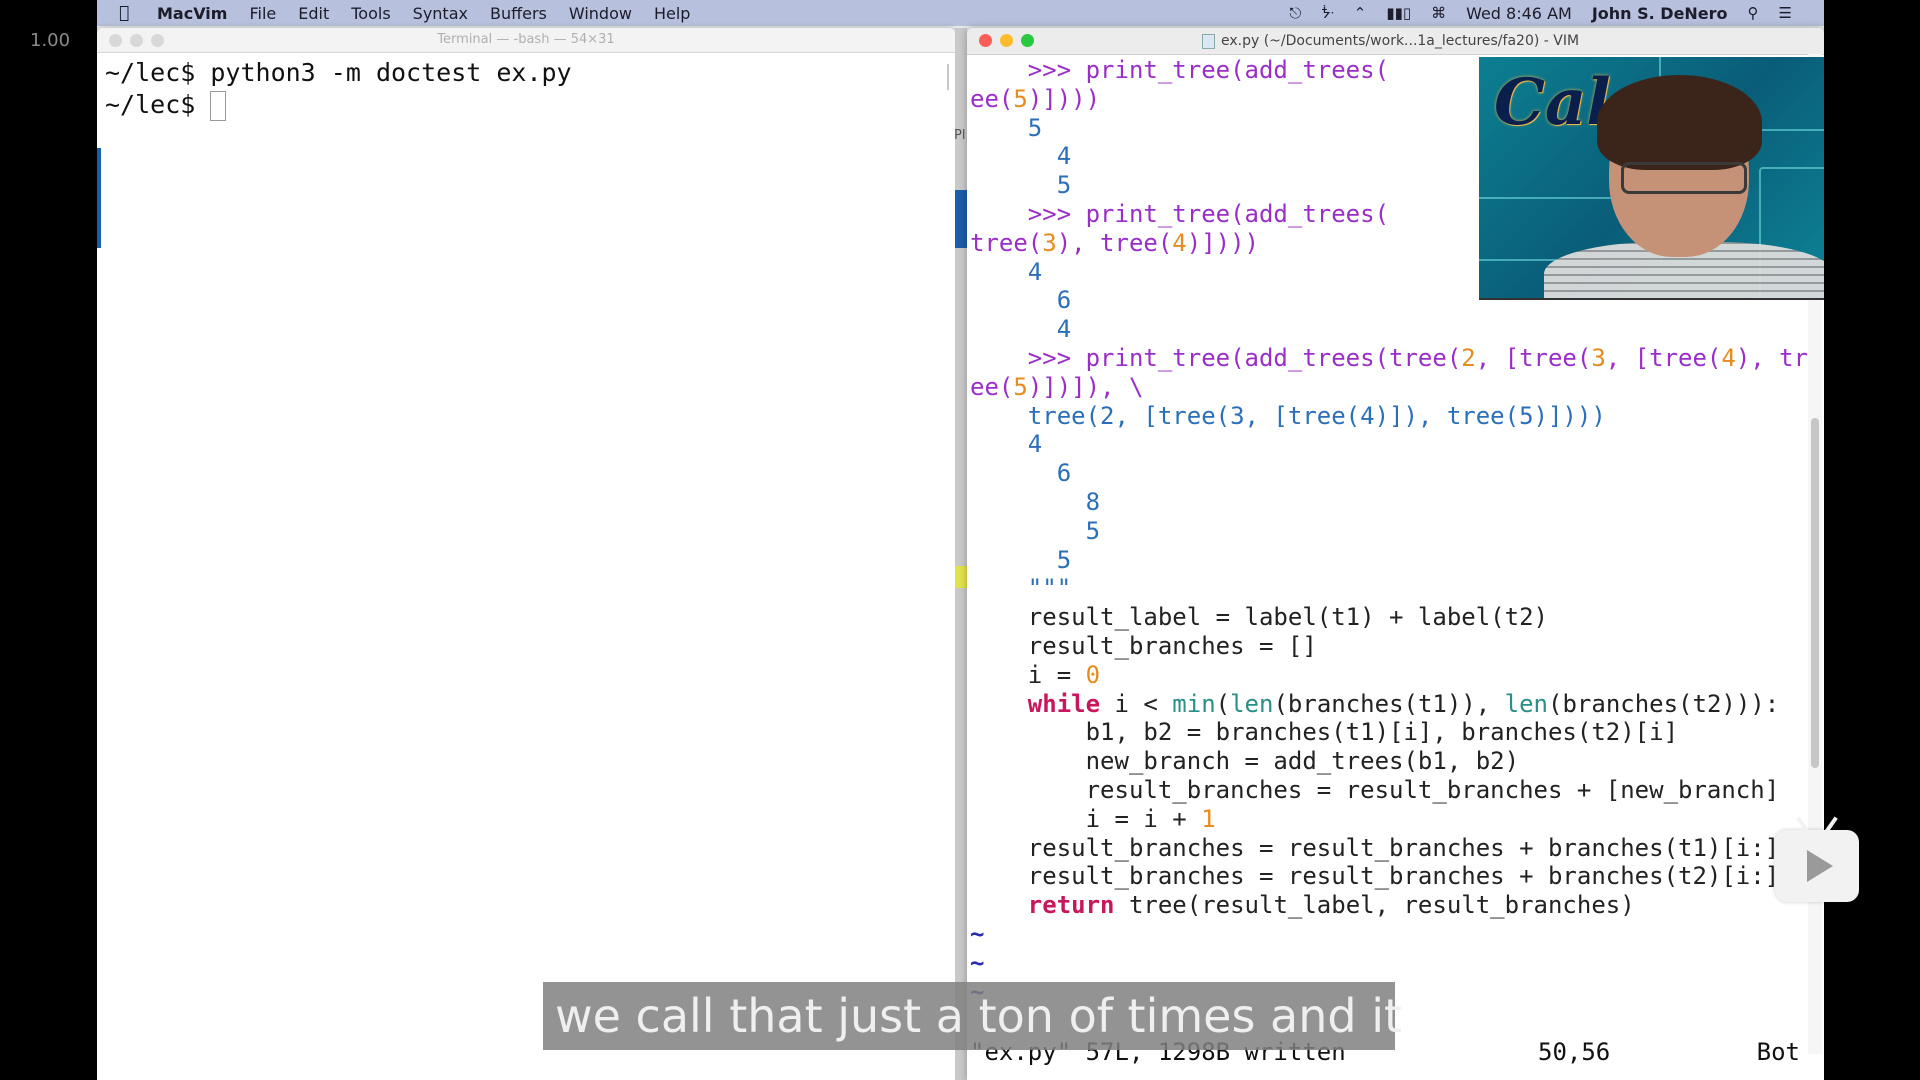  What do you see at coordinates (530, 73) in the screenshot?
I see `terminal-line: ~/lec$ python3 -m doctest ex.py` at bounding box center [530, 73].